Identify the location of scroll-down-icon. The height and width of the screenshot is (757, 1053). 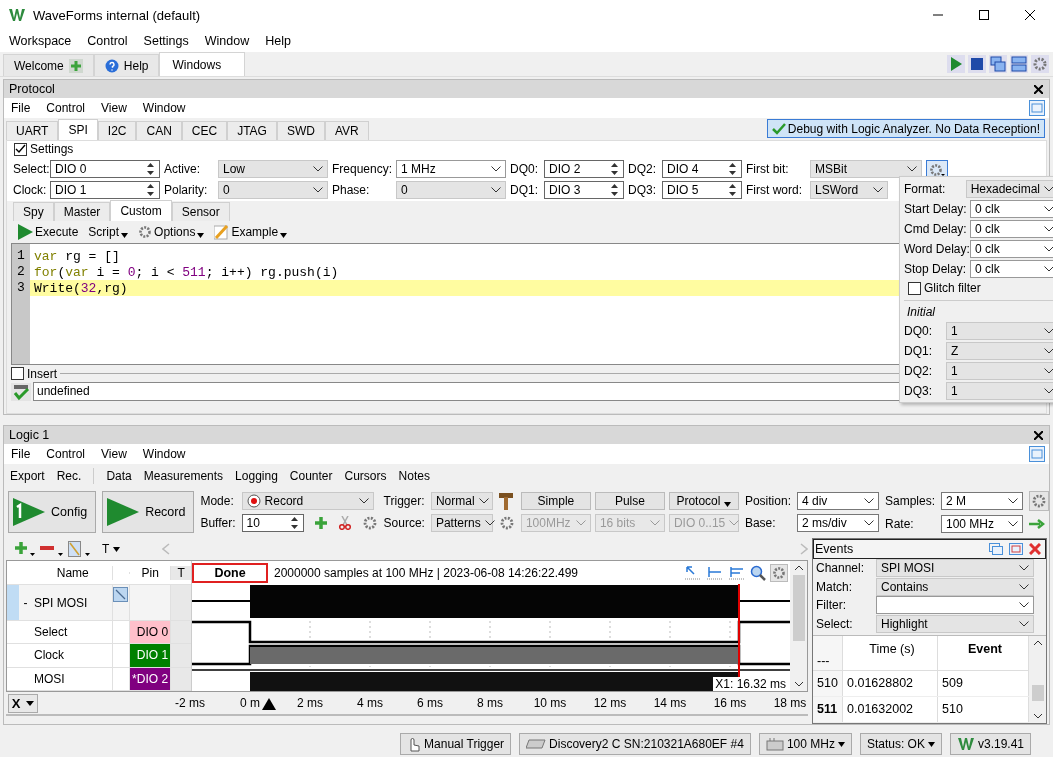
(1037, 715).